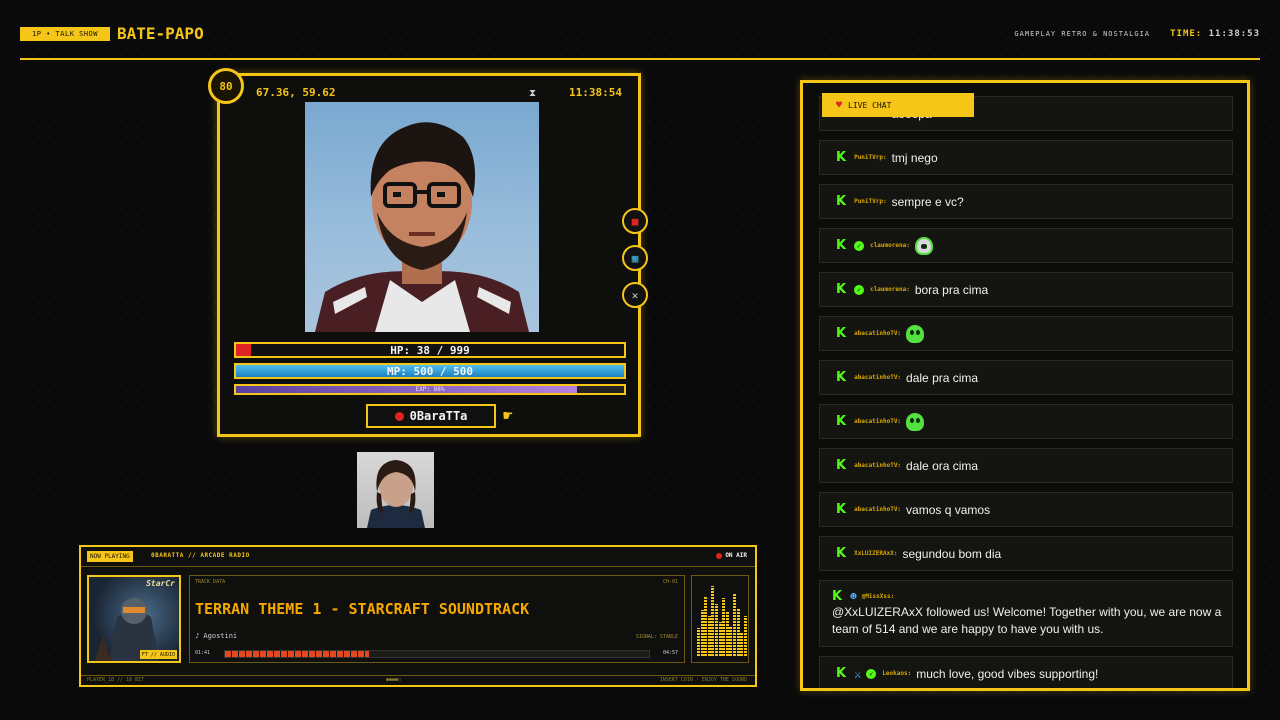  What do you see at coordinates (1026, 289) in the screenshot?
I see `chat-message: K ✓ claumorena: bora pra cima` at bounding box center [1026, 289].